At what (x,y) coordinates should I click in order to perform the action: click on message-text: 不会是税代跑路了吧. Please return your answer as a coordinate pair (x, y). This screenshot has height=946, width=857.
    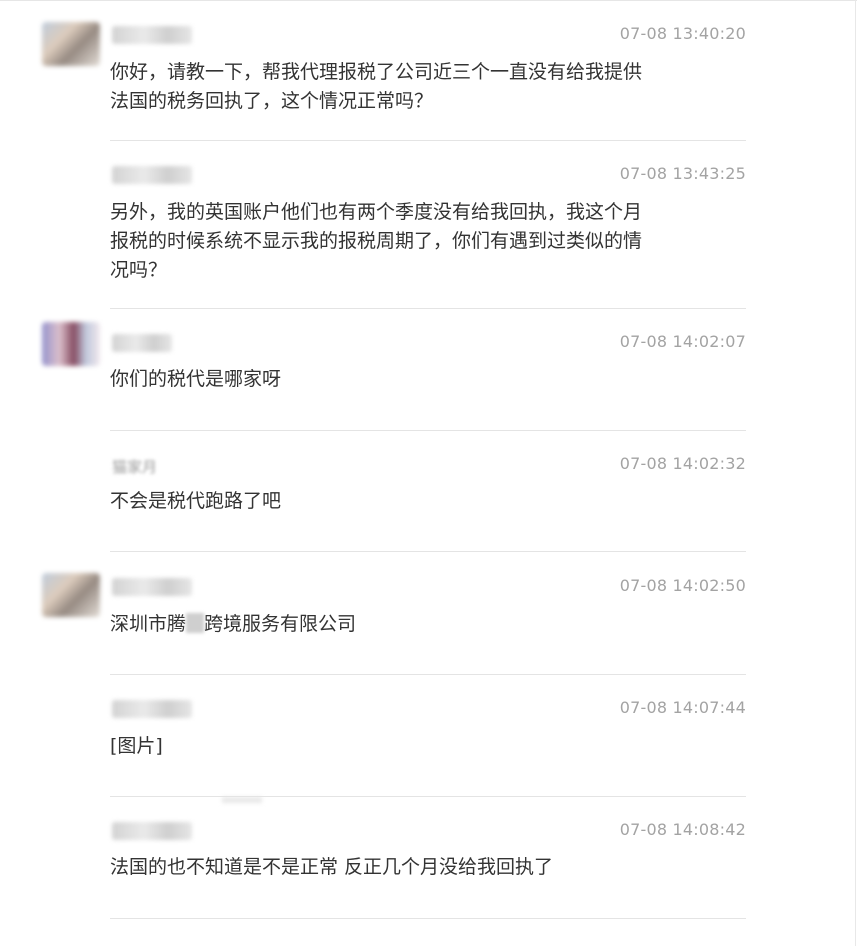
    Looking at the image, I should click on (196, 501).